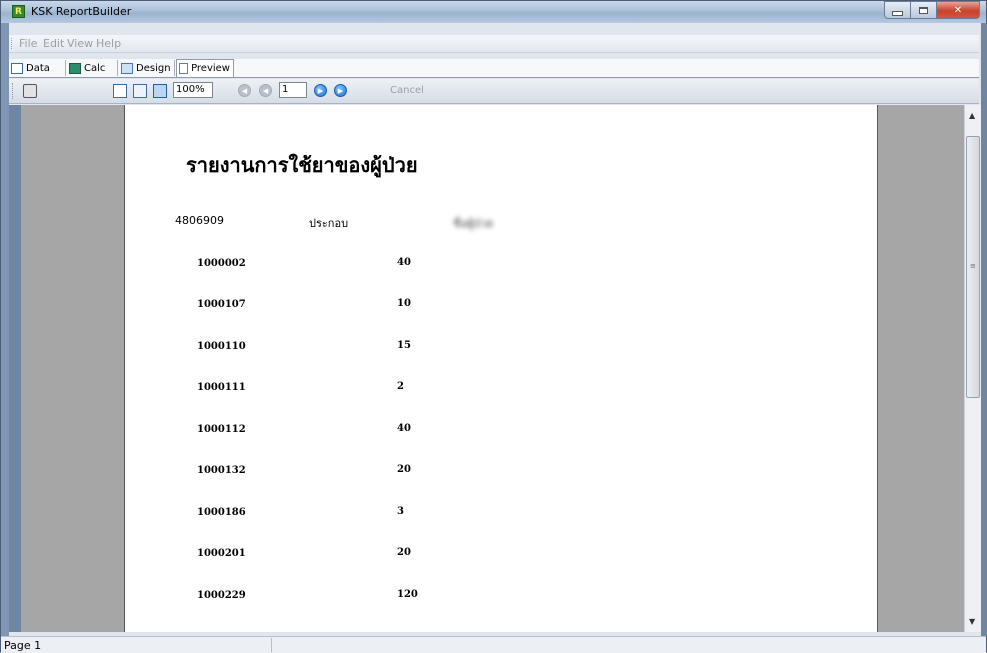  What do you see at coordinates (17, 68) in the screenshot?
I see `data-icon` at bounding box center [17, 68].